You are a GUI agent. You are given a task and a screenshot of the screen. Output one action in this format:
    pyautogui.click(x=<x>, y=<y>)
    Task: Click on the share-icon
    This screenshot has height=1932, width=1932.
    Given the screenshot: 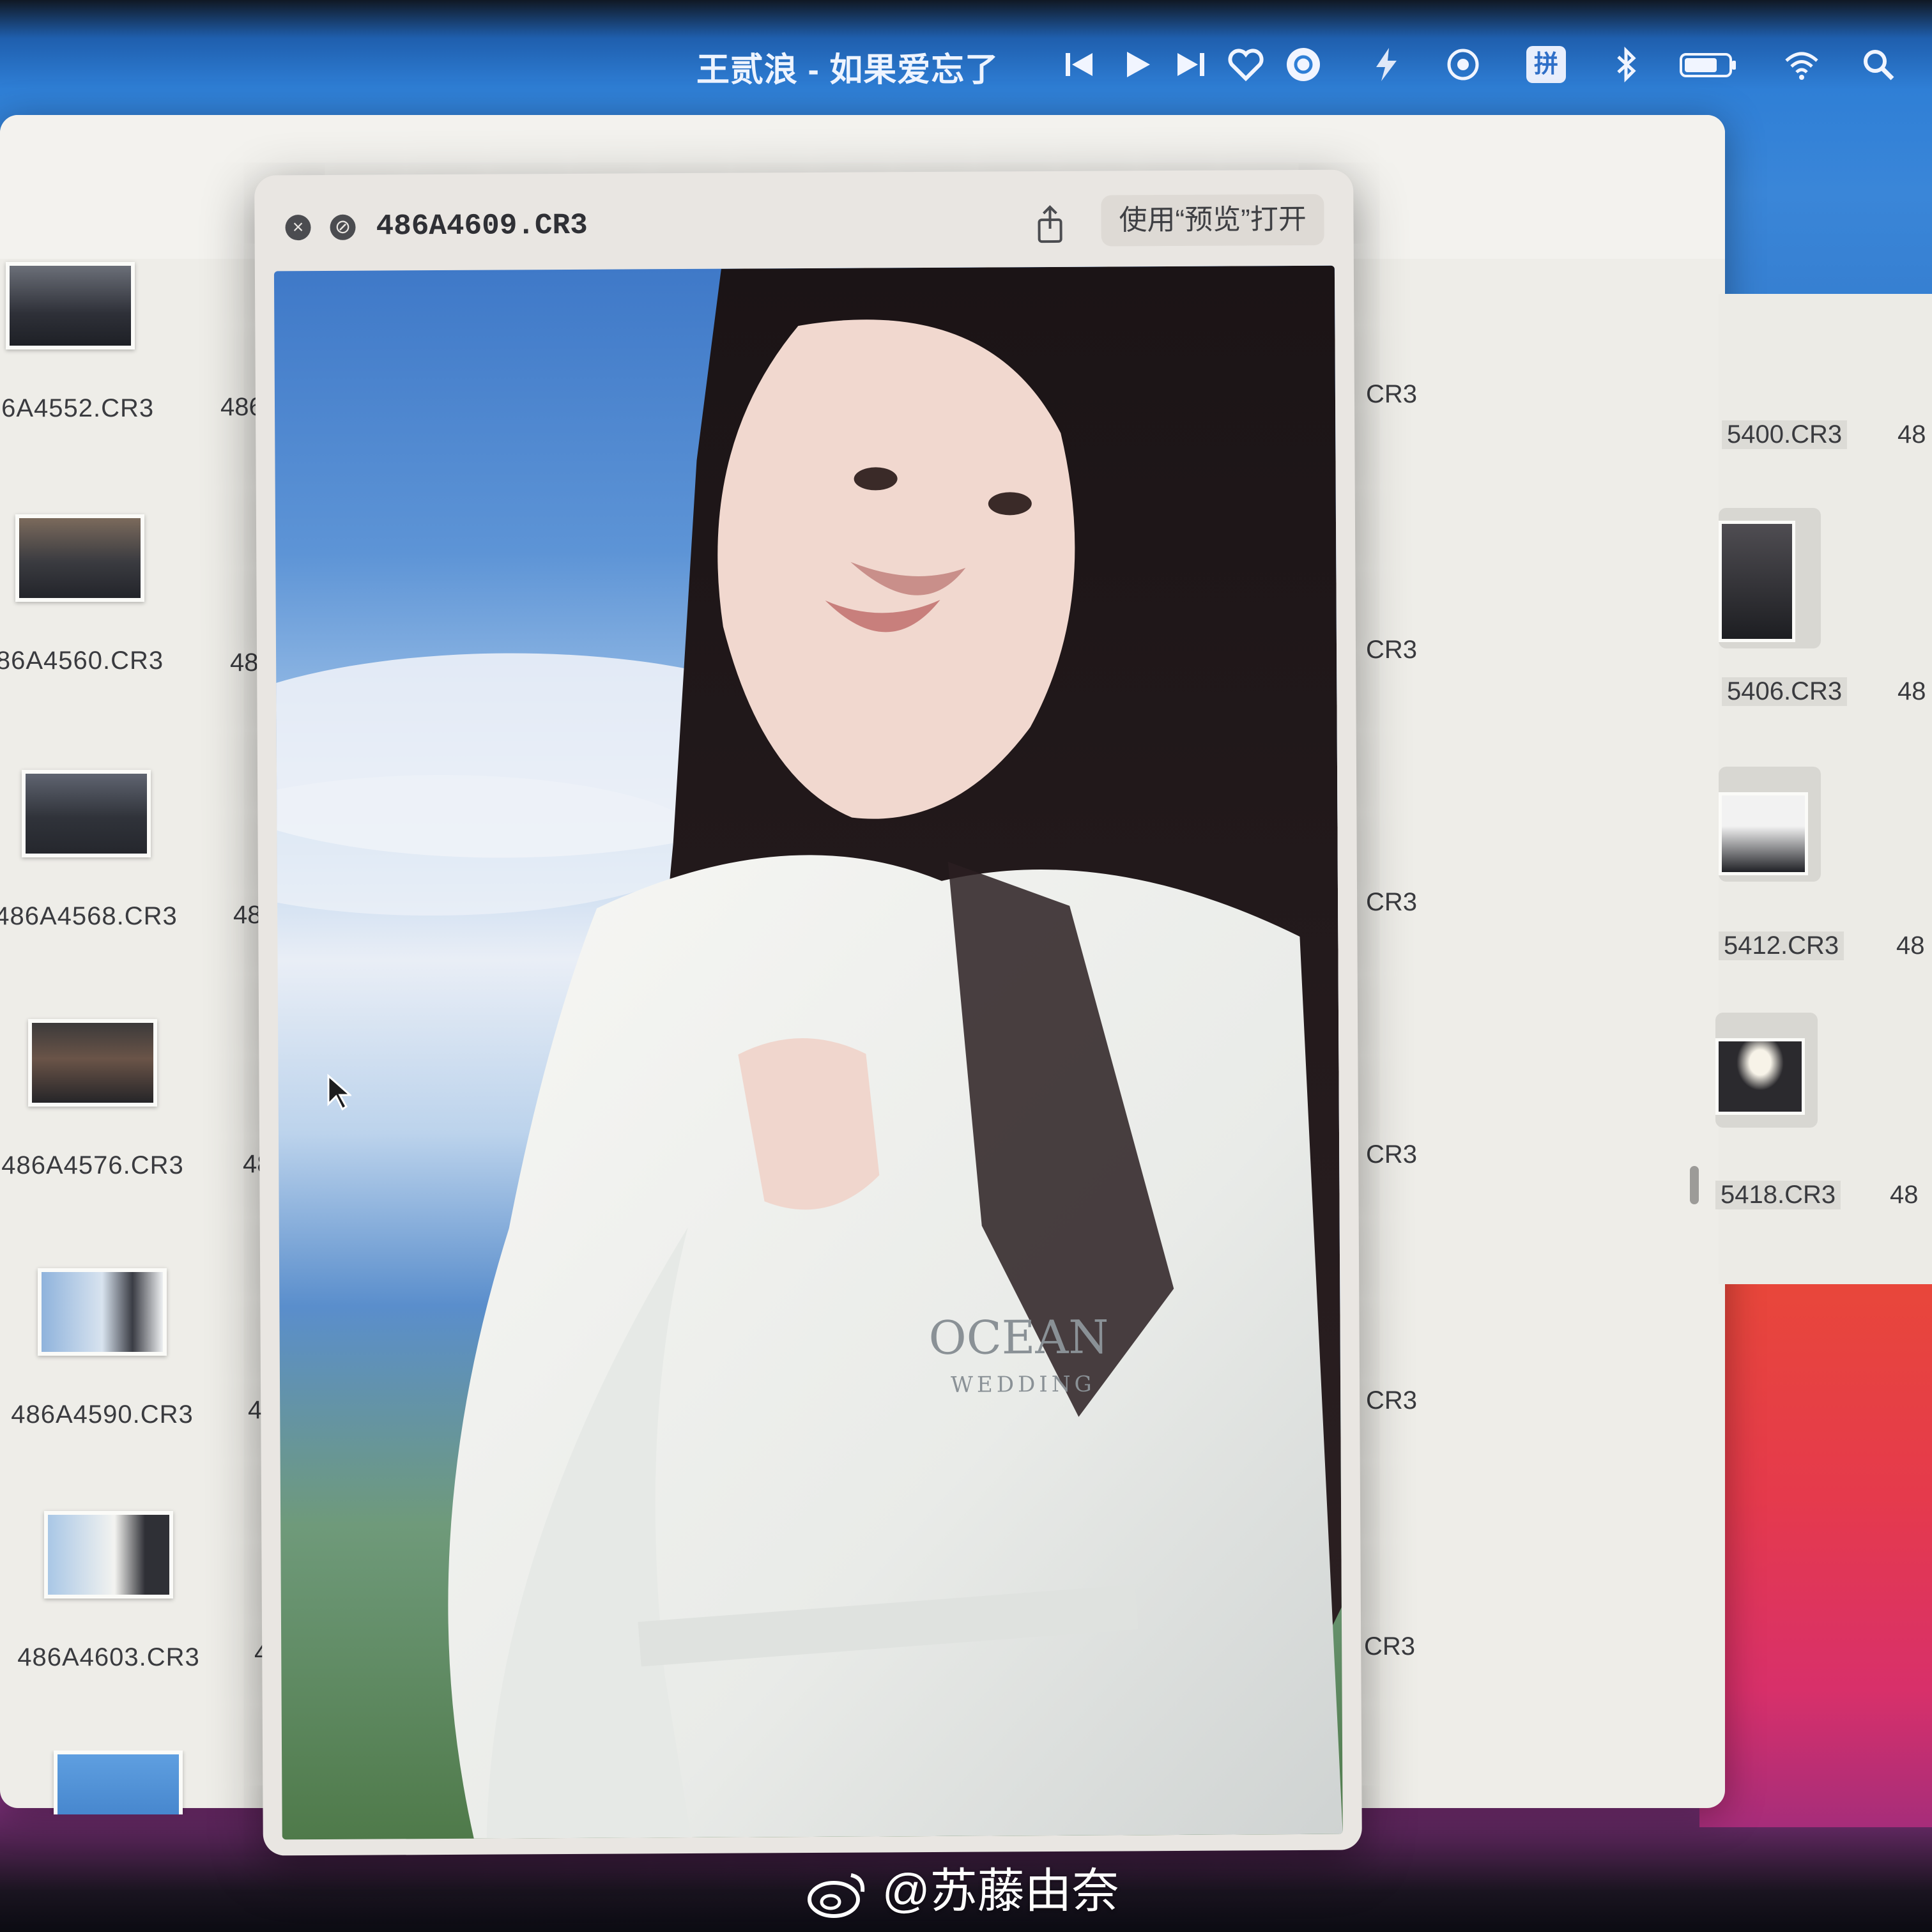 What is the action you would take?
    pyautogui.click(x=1049, y=224)
    